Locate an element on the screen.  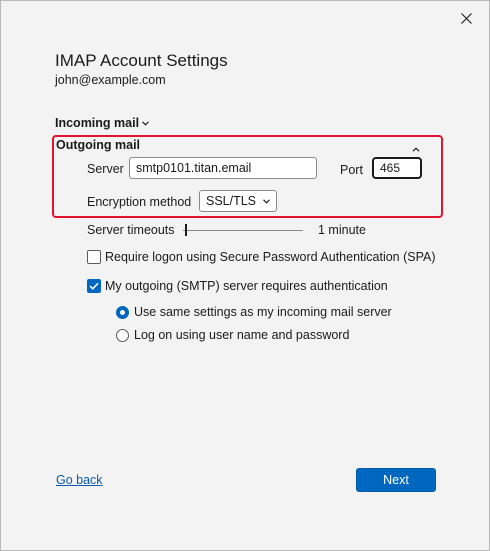
checkmark-icon is located at coordinates (94, 286).